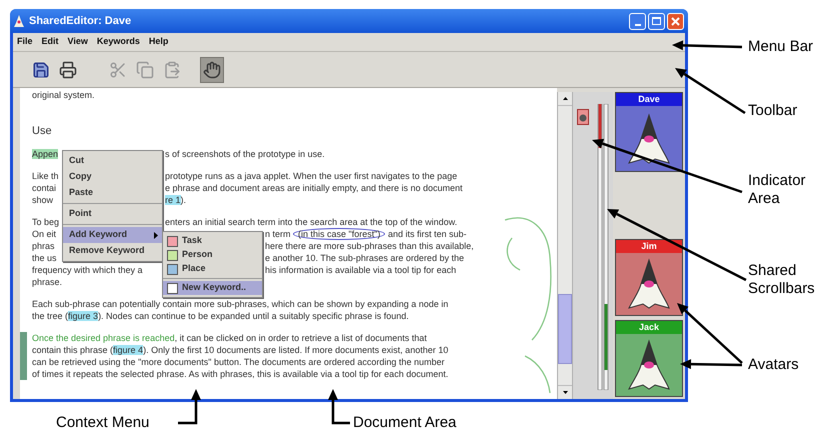  Describe the element at coordinates (565, 392) in the screenshot. I see `down-arrow-icon` at that location.